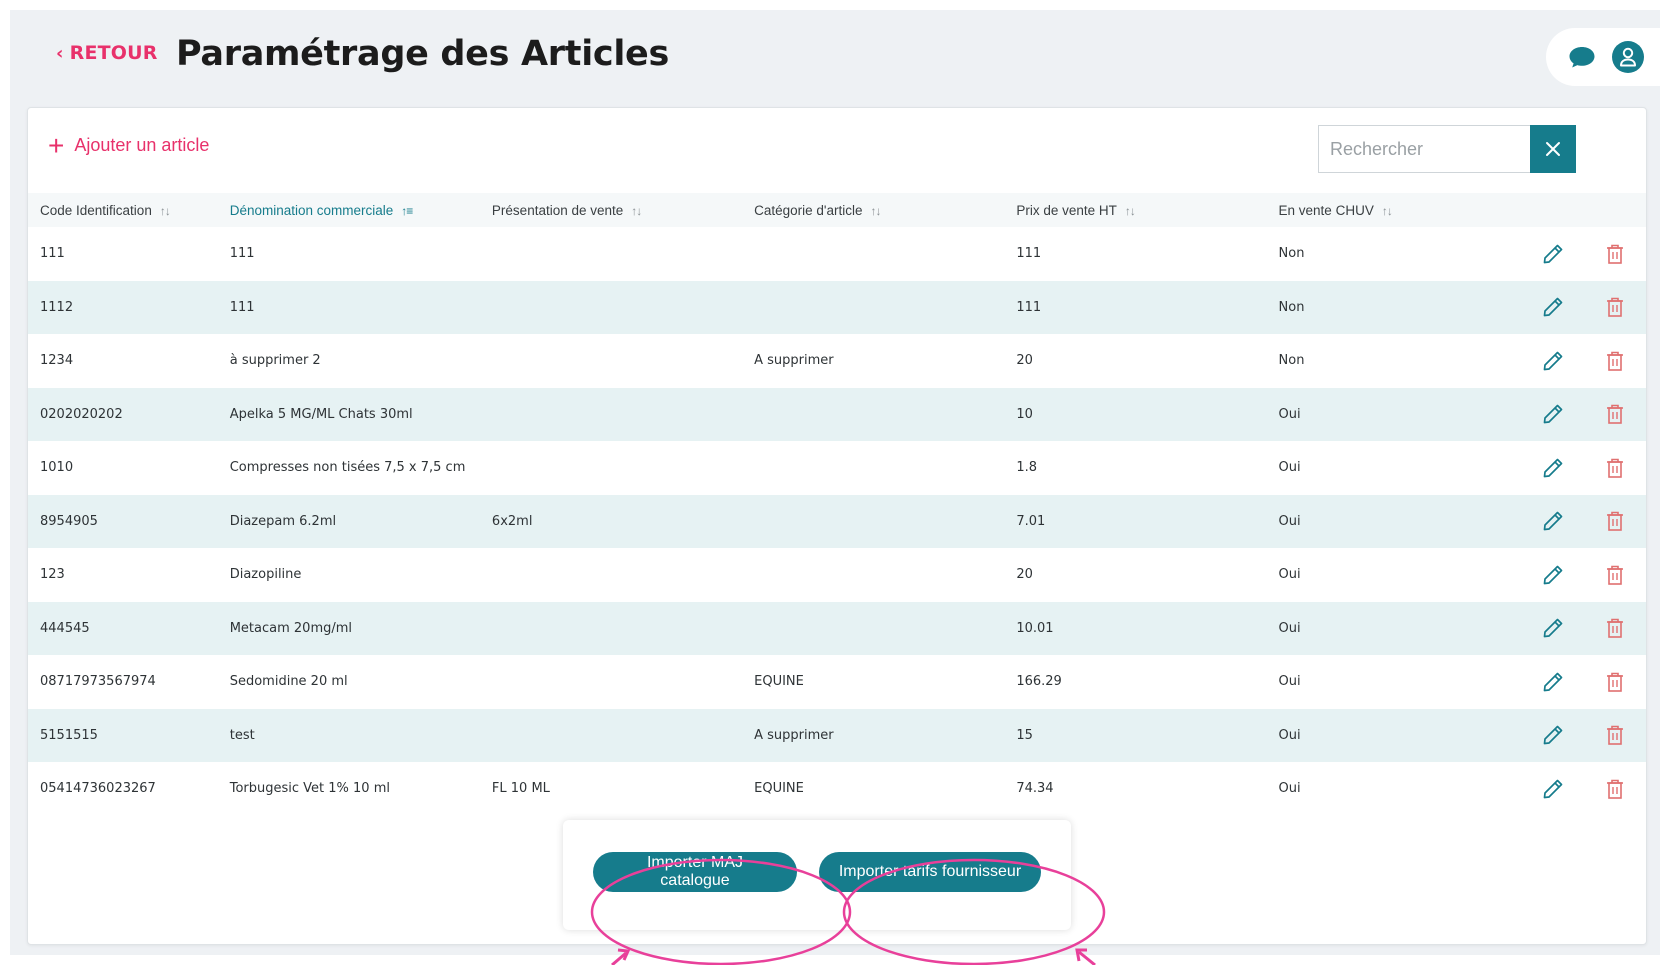 The height and width of the screenshot is (965, 1660). Describe the element at coordinates (96, 210) in the screenshot. I see `column-header-label: Code Identification` at that location.